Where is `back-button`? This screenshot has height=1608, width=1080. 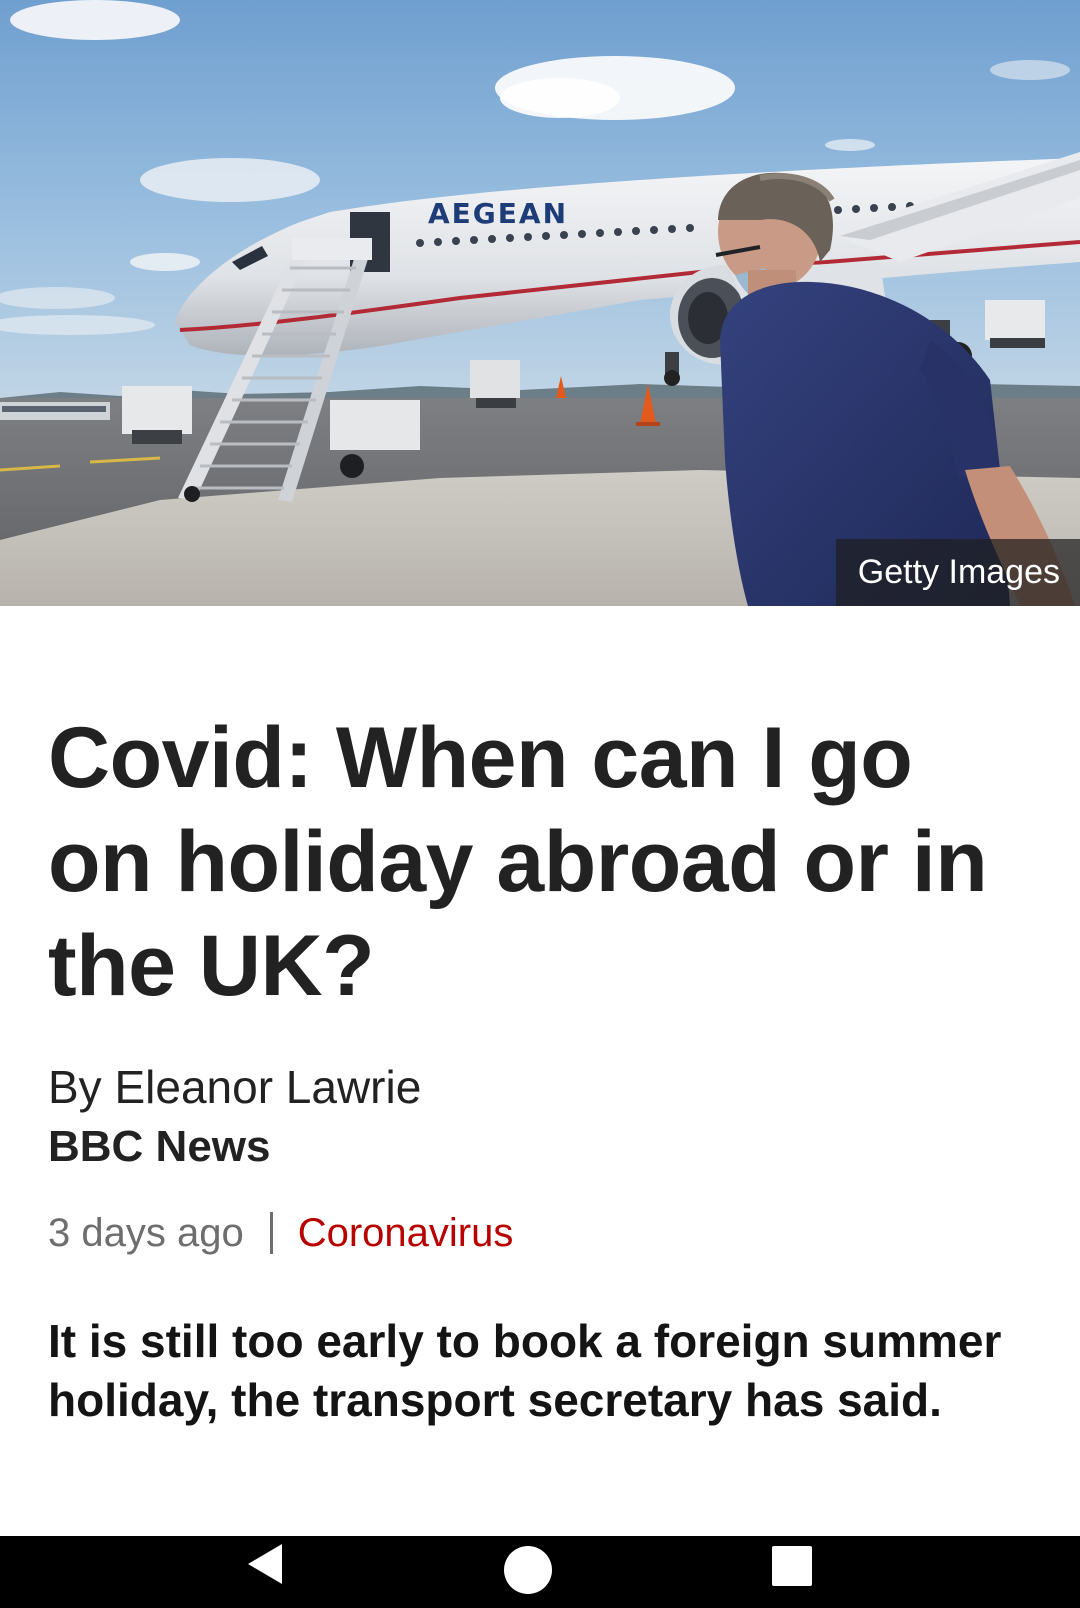
back-button is located at coordinates (270, 1572).